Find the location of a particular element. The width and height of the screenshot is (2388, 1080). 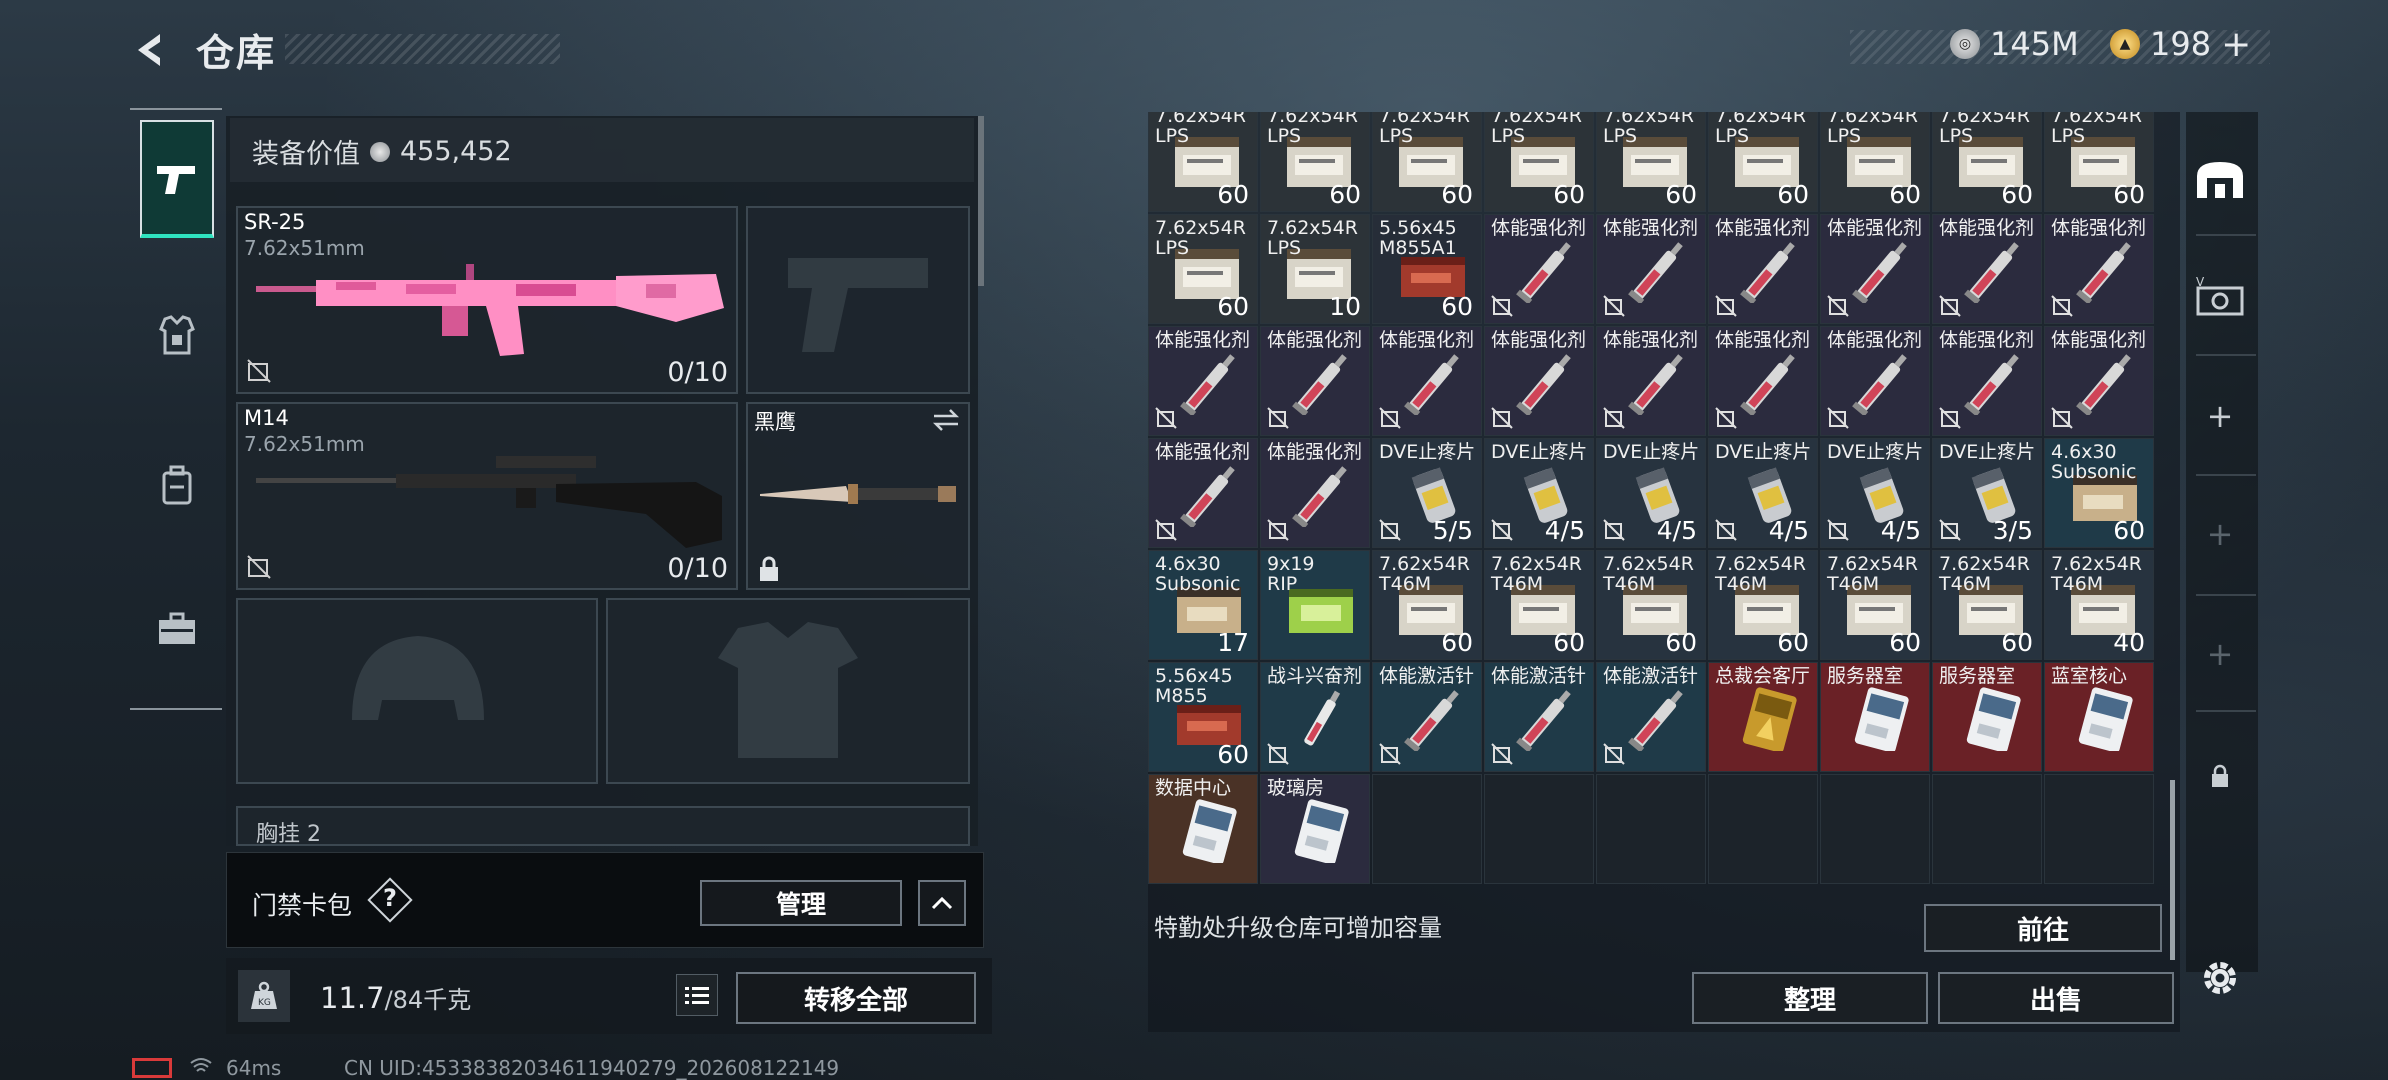

secondary-weapon-slot: M14 7.62x51mm 0/10 is located at coordinates (487, 496).